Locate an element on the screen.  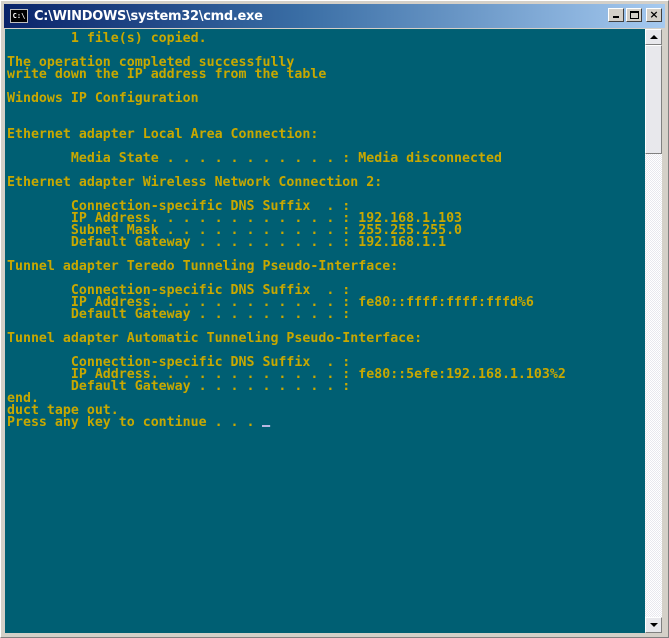
close-icon: × is located at coordinates (654, 14).